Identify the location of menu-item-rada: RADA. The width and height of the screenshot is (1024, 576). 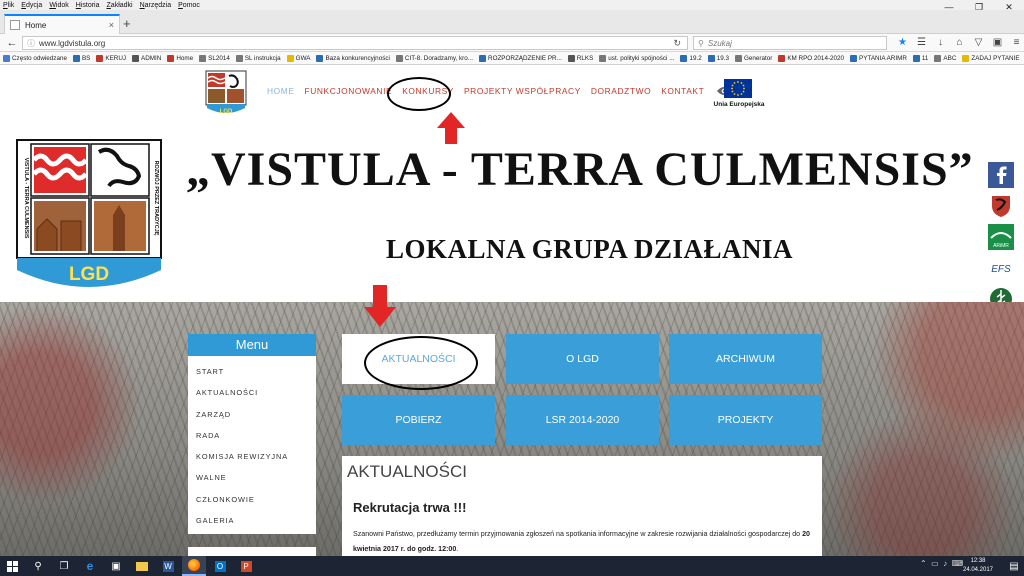
(252, 435).